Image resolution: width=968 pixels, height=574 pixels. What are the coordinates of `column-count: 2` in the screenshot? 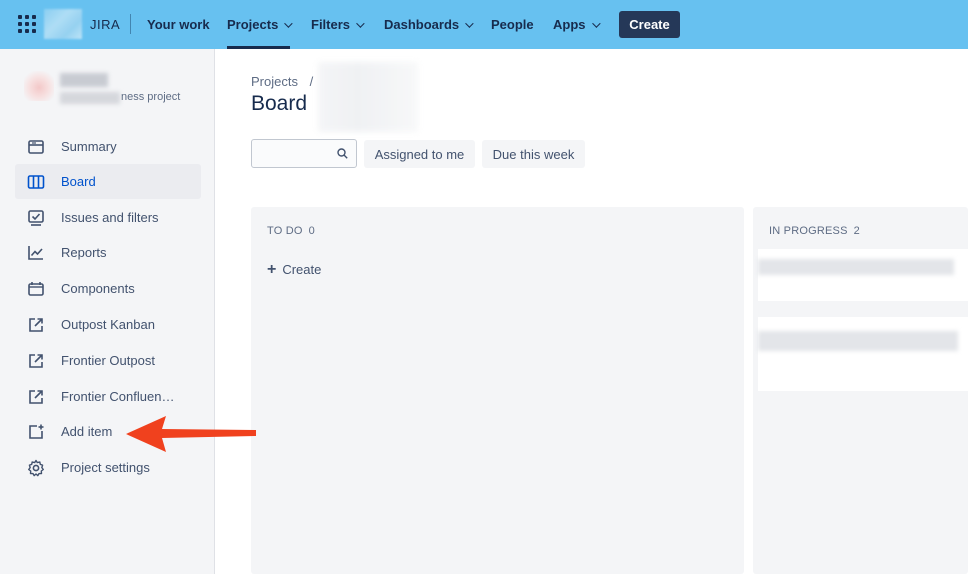 It's located at (856, 231).